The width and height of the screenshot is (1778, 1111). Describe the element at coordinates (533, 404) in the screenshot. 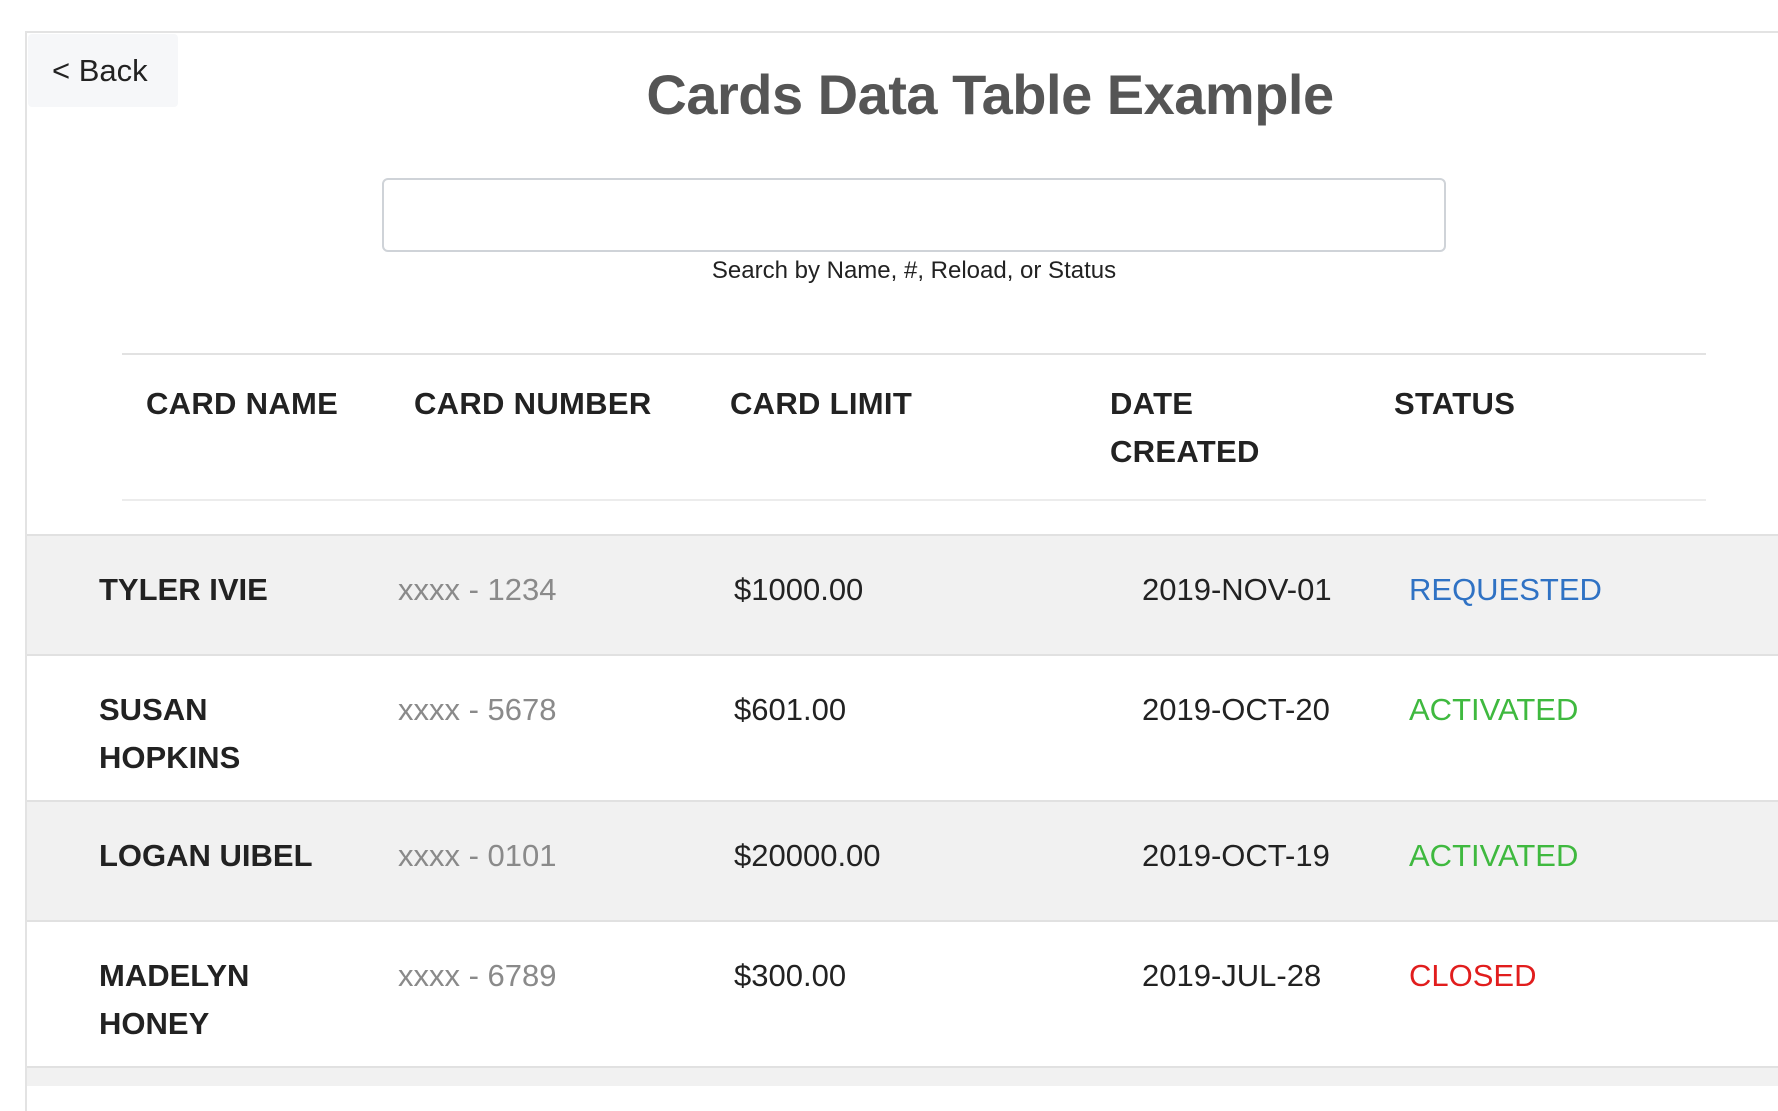

I see `column-header-card-number: CARD NUMBER` at that location.